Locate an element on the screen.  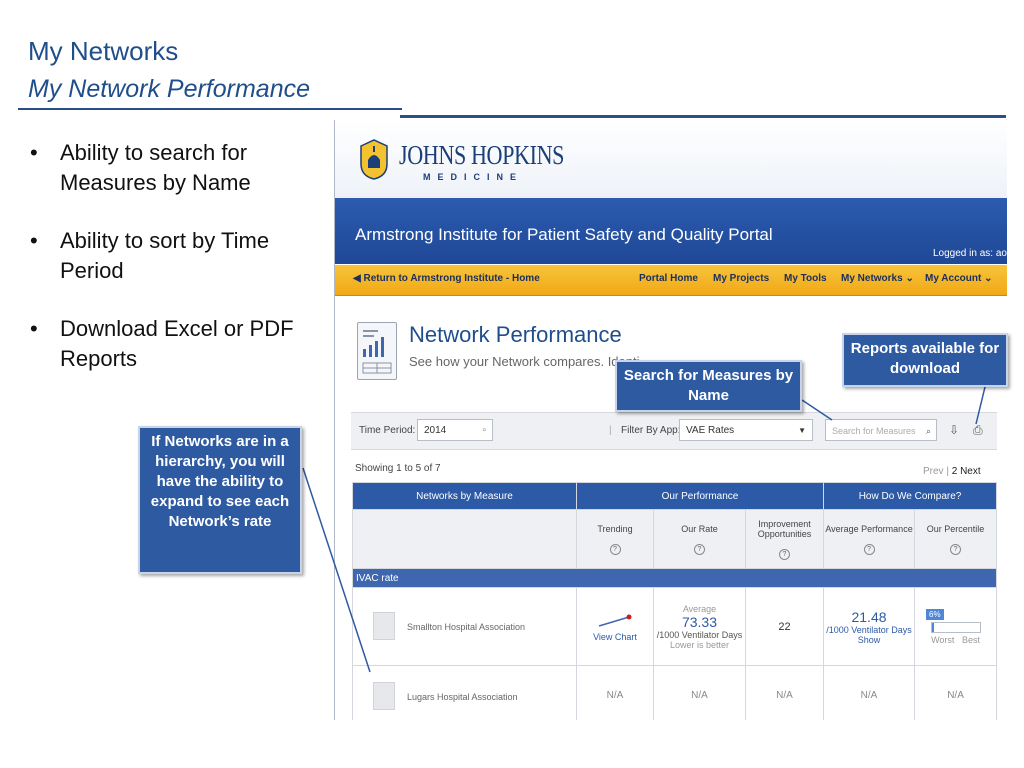
nav-portal-home: Portal Home is located at coordinates (668, 278).